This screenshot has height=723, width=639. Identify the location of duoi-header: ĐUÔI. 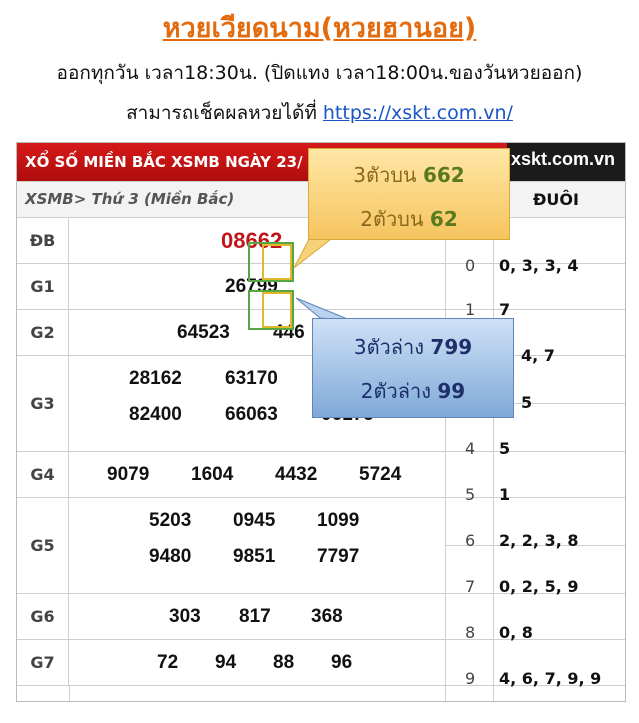
(556, 199).